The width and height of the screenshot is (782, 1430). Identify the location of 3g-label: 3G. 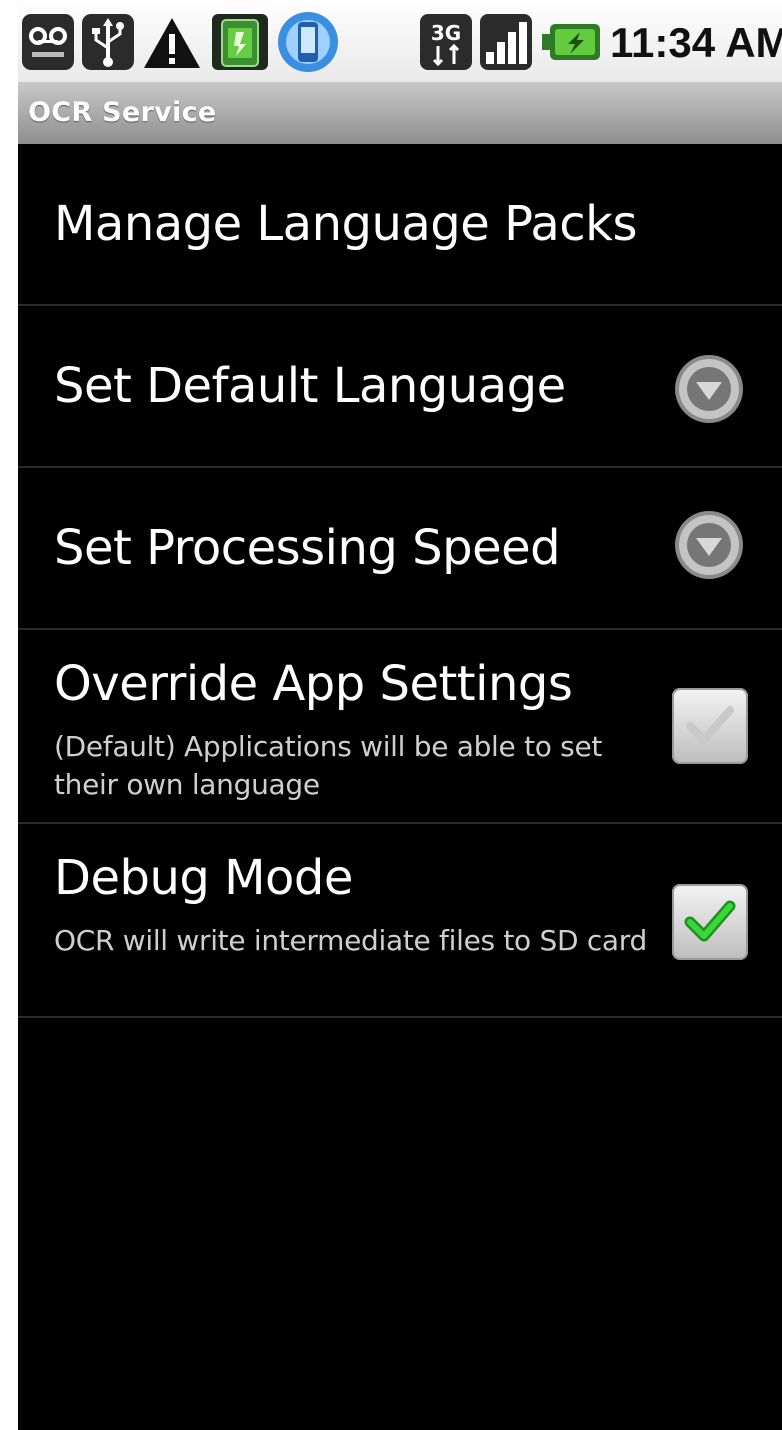
(446, 33).